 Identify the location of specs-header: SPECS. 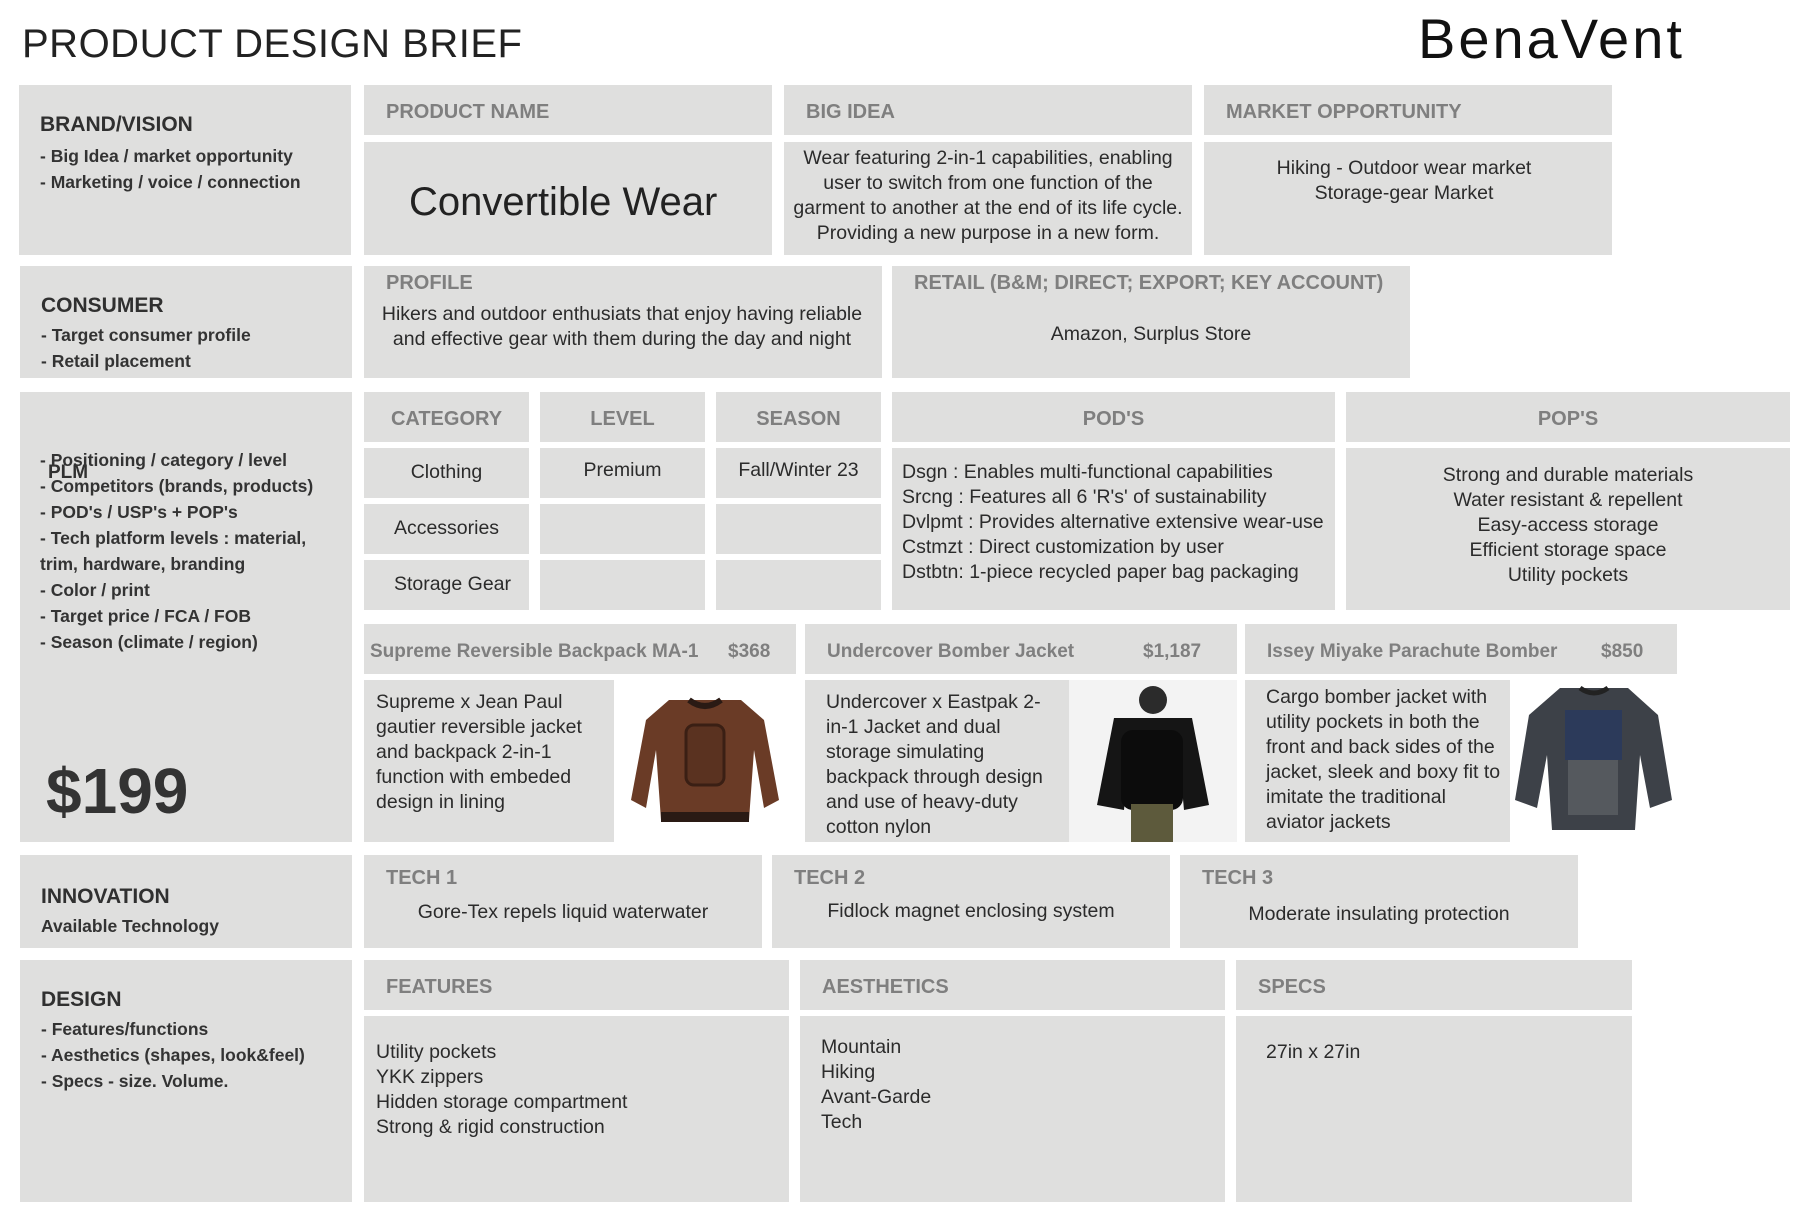
(1434, 985).